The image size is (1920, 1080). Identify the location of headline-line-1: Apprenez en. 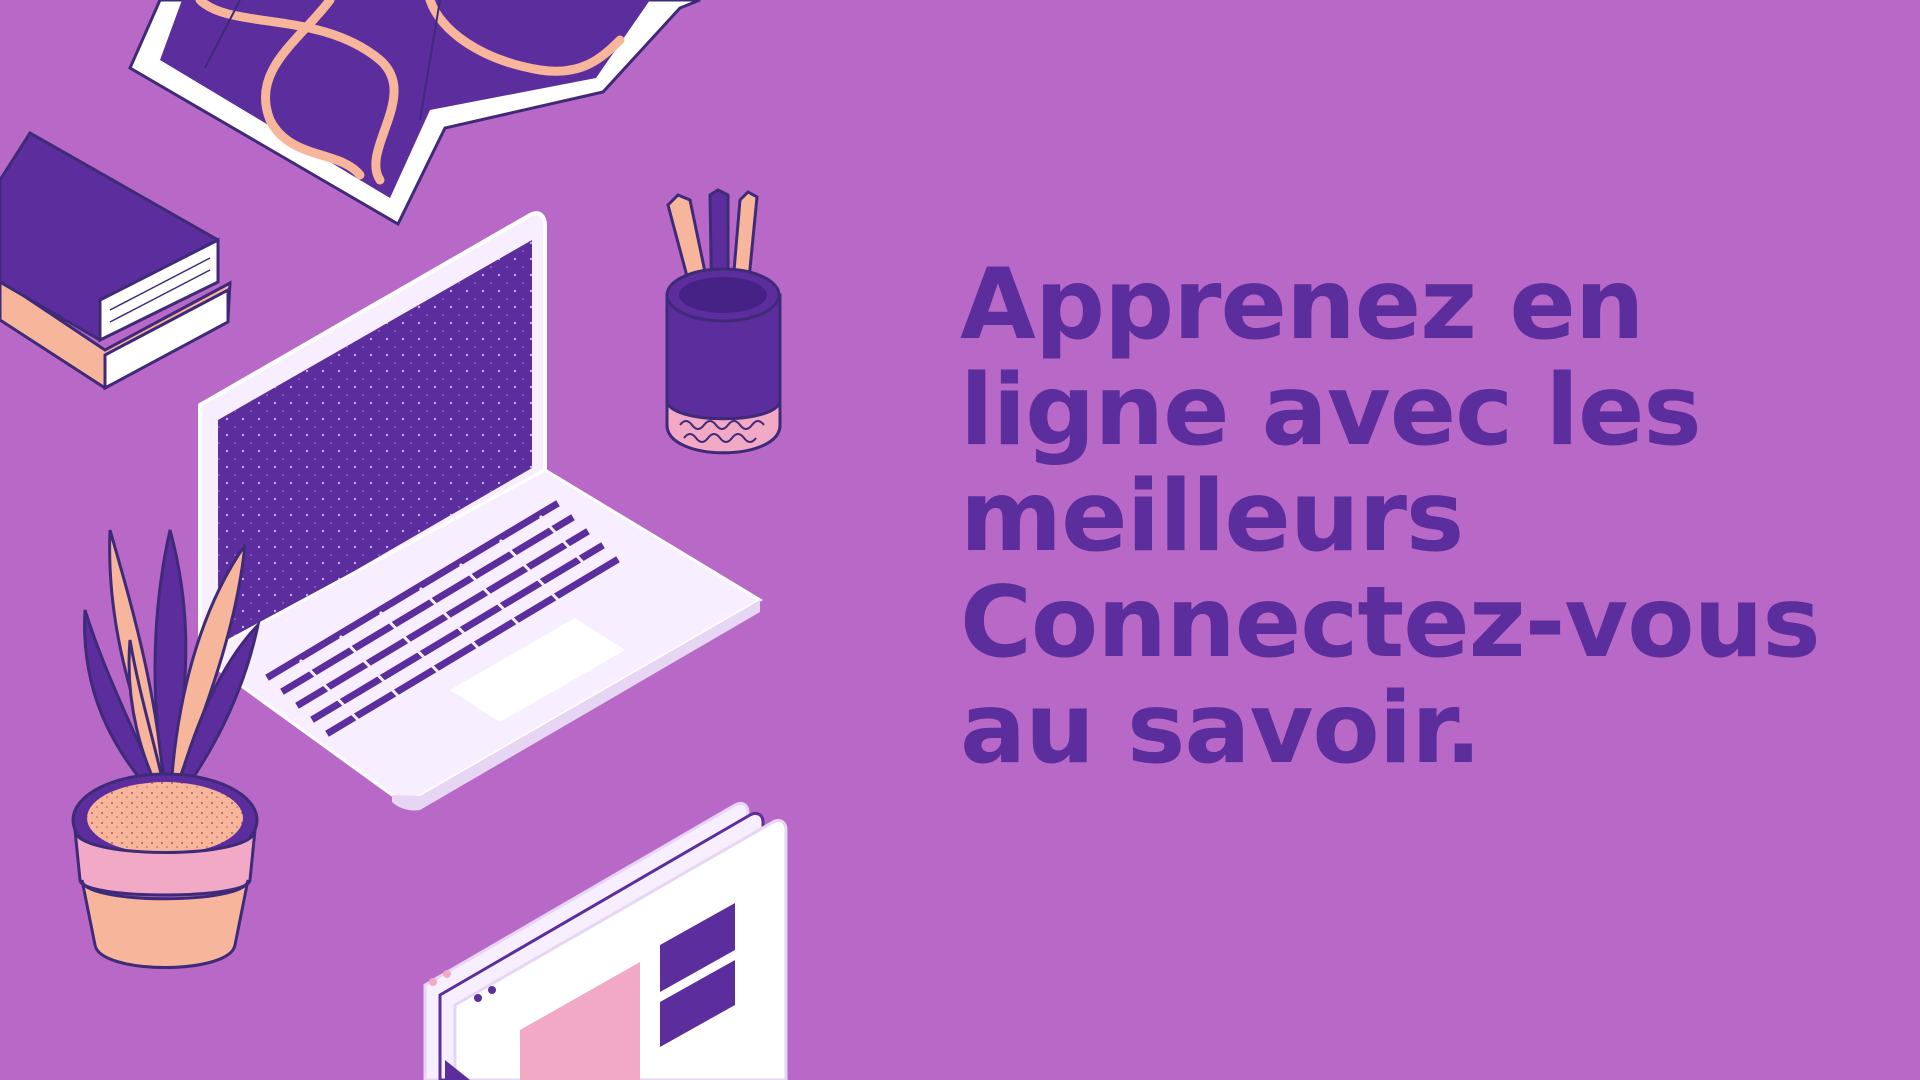
(1302, 305).